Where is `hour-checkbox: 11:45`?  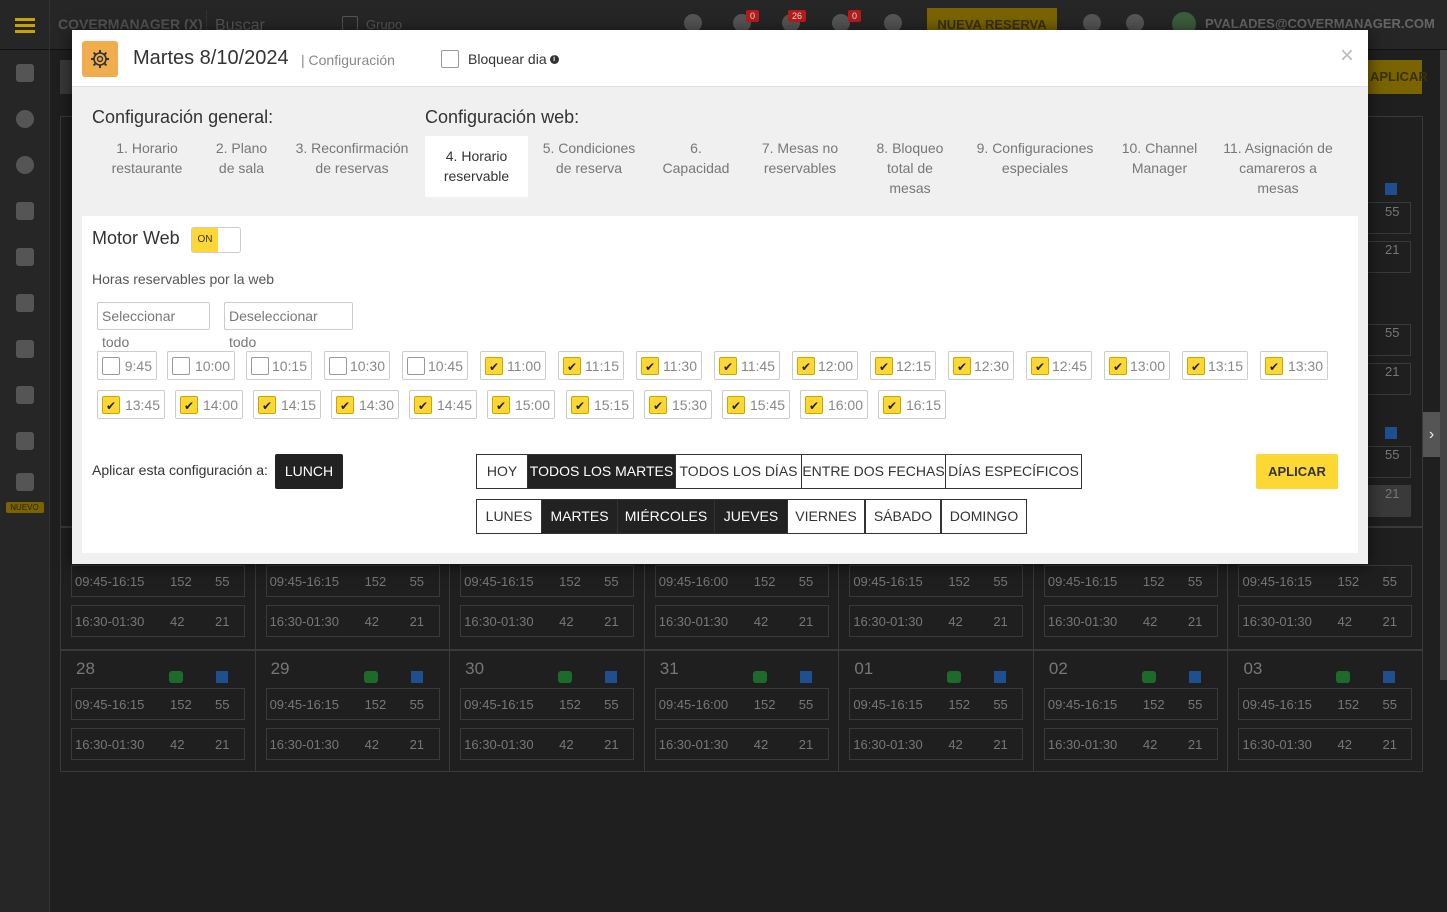
hour-checkbox: 11:45 is located at coordinates (747, 365).